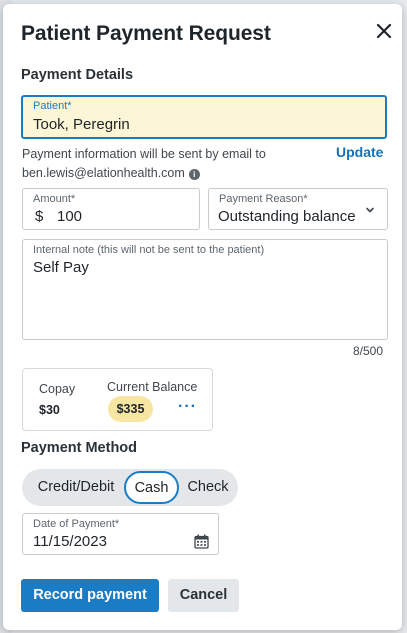  I want to click on method-option-cash: Cash, so click(151, 487).